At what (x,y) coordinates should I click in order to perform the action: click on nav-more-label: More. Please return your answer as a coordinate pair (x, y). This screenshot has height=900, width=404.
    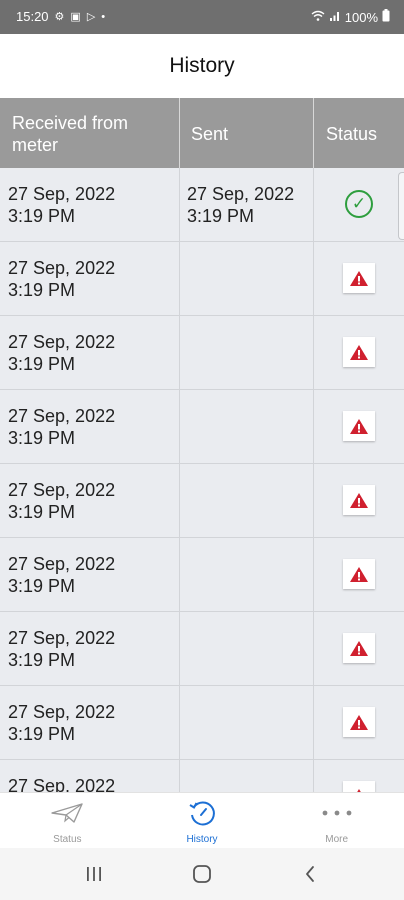
    Looking at the image, I should click on (337, 839).